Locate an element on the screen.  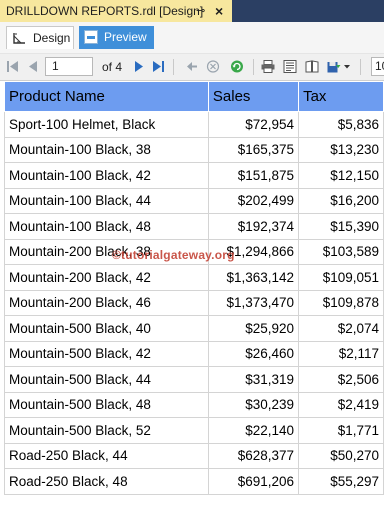
cell-tax: $12,150 is located at coordinates (341, 175).